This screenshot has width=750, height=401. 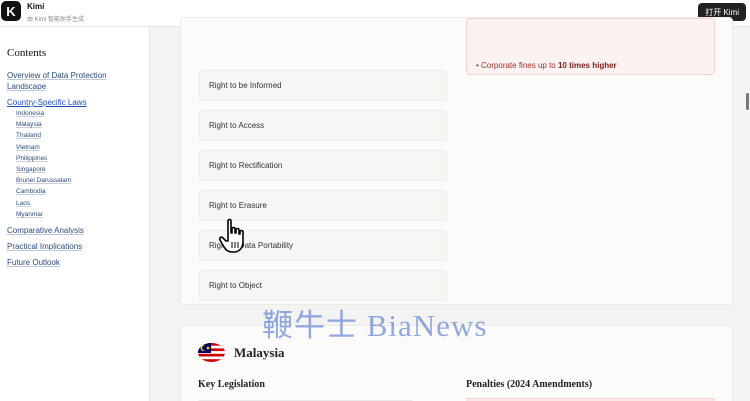 What do you see at coordinates (47, 102) in the screenshot?
I see `toc-item-country-laws: Country-Specific Laws` at bounding box center [47, 102].